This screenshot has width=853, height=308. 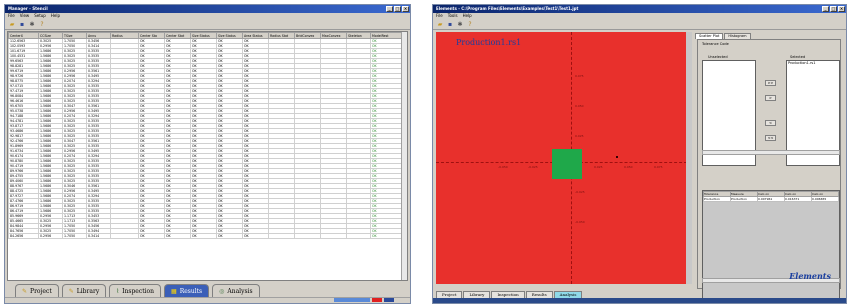 I want to click on move-all-right-button: >>, so click(x=770, y=83).